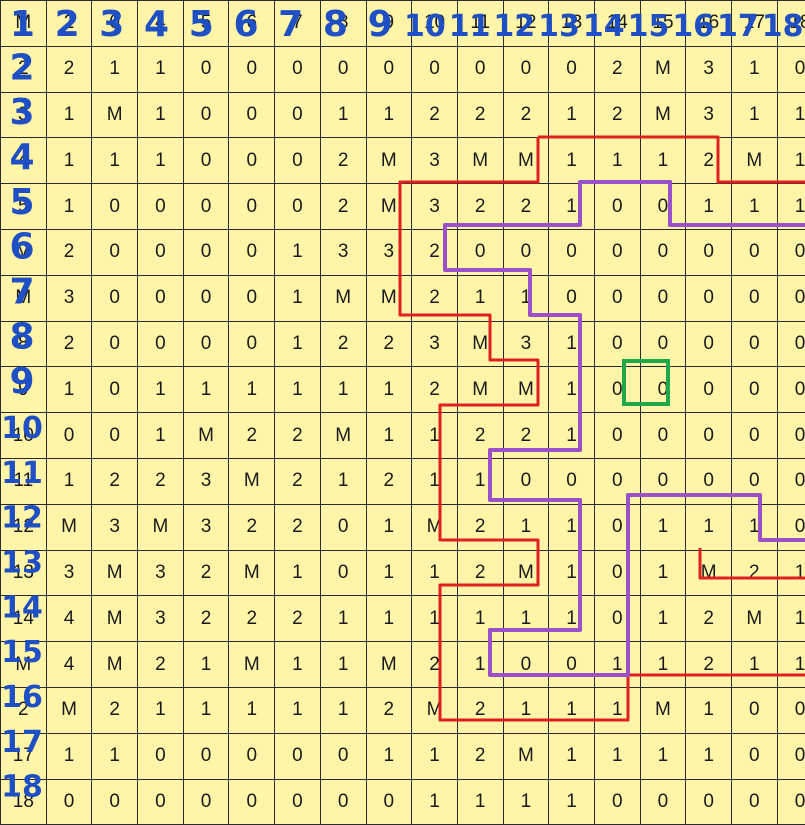  I want to click on grid-row: 31M10001122212M311, so click(403, 115).